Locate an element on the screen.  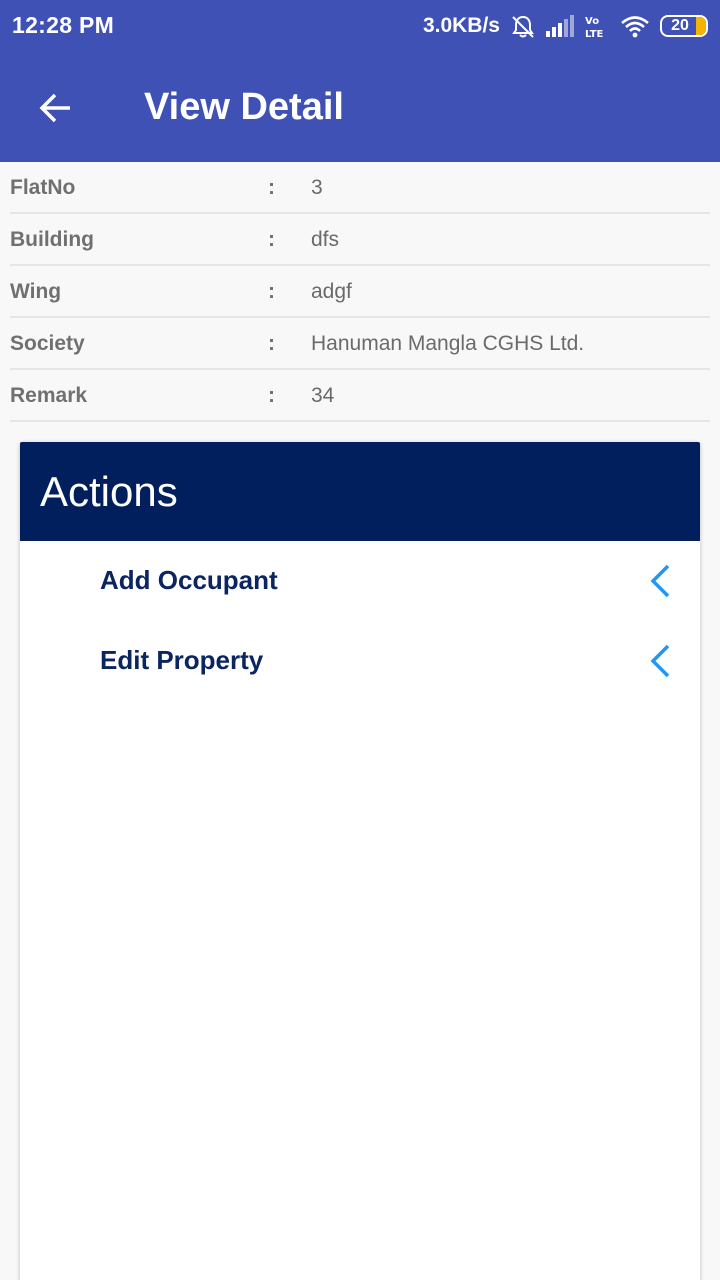
mute-alarm-icon is located at coordinates (523, 26).